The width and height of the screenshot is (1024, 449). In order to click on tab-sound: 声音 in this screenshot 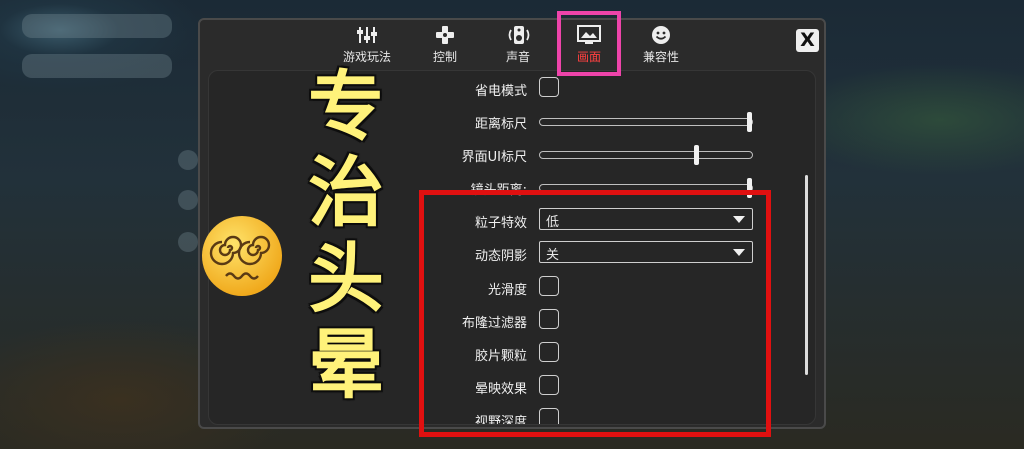, I will do `click(518, 44)`.